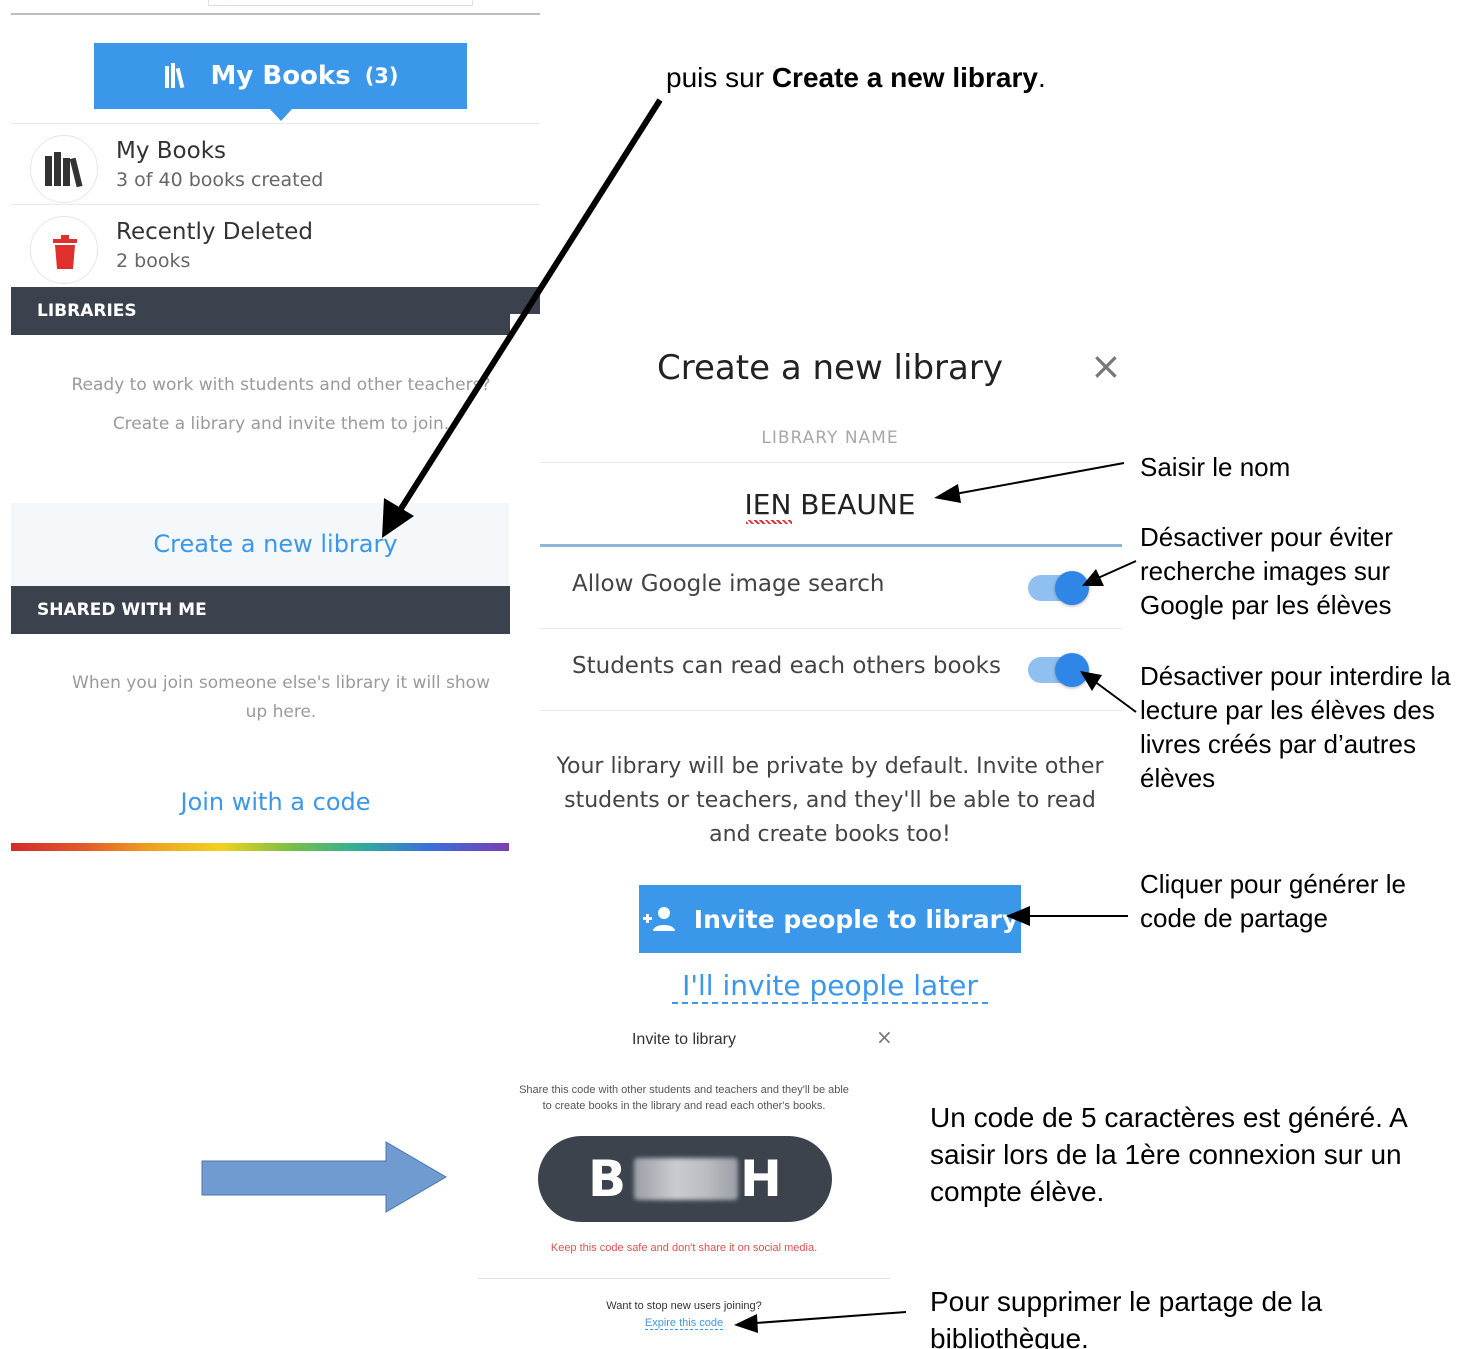 This screenshot has width=1463, height=1349. I want to click on rainbow-divider, so click(260, 847).